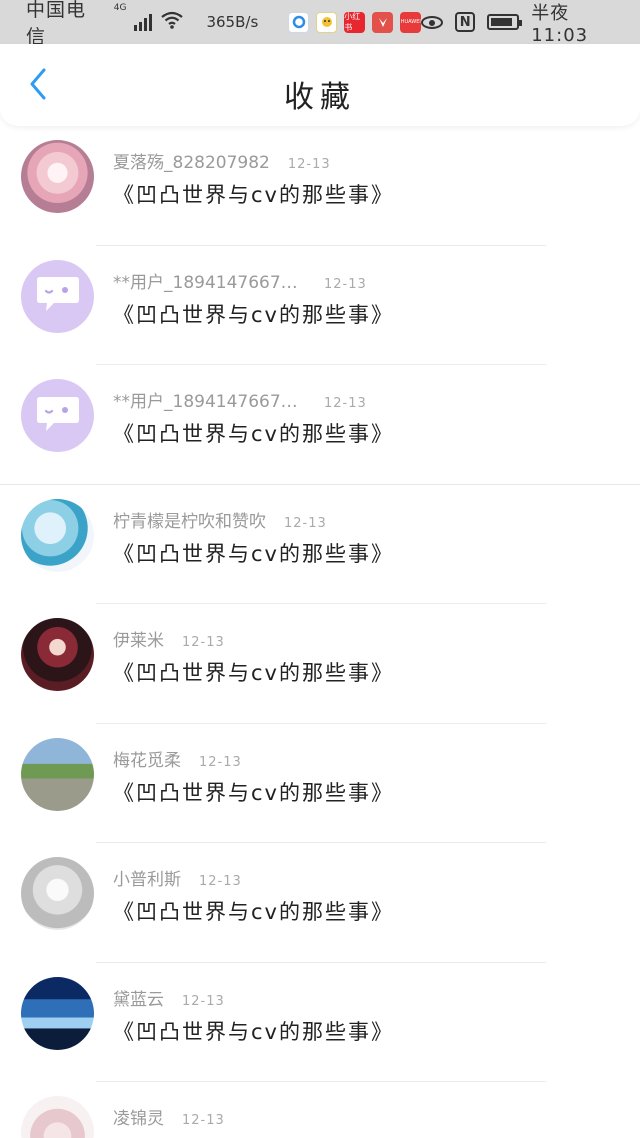 This screenshot has height=1138, width=640. Describe the element at coordinates (299, 22) in the screenshot. I see `qq-browser-icon` at that location.